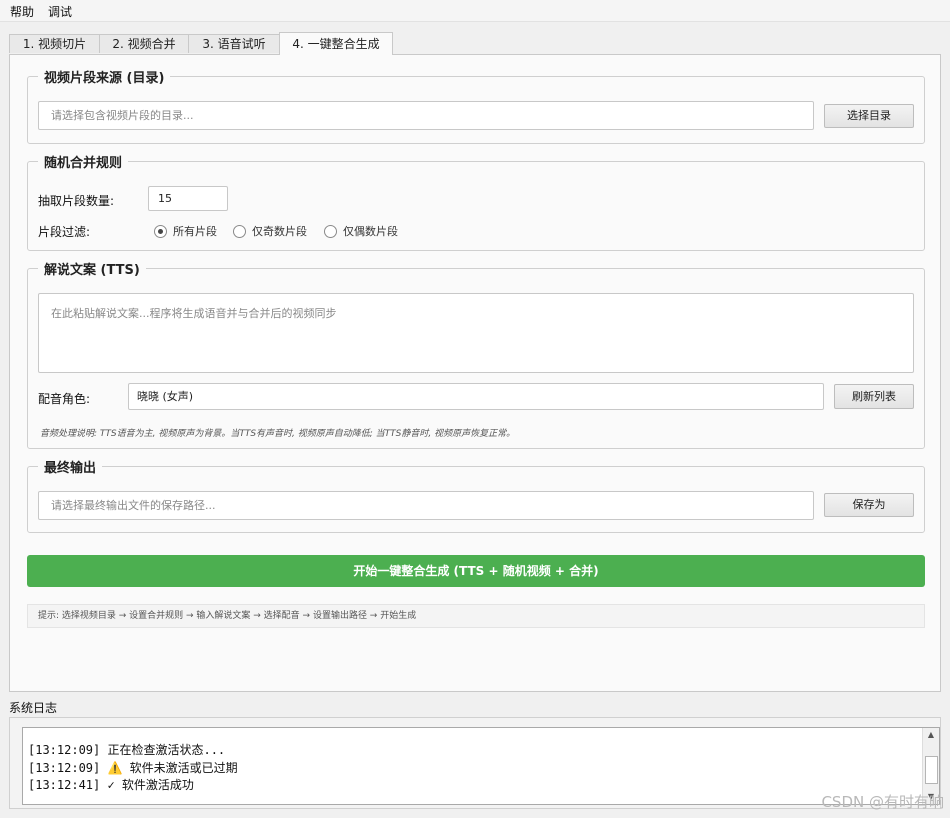 The image size is (950, 818). I want to click on radio-all-clips: 所有片段, so click(185, 231).